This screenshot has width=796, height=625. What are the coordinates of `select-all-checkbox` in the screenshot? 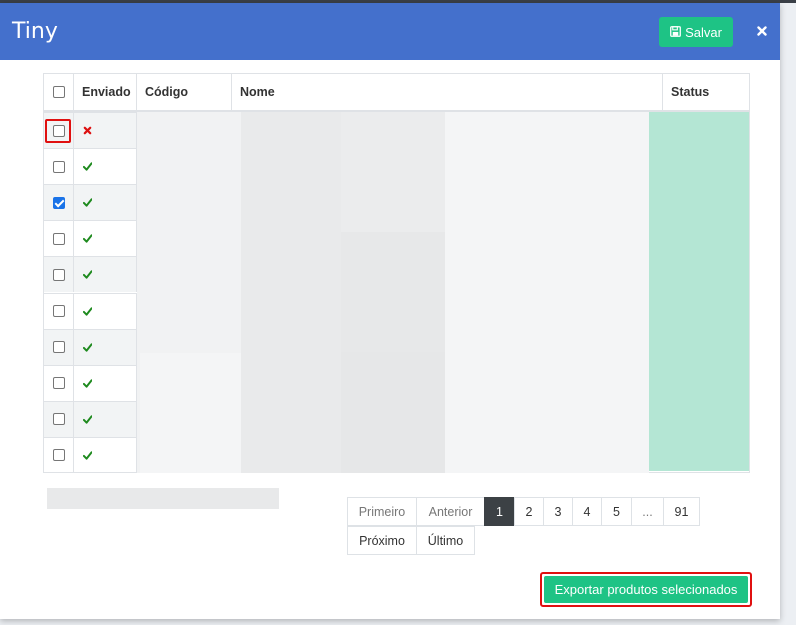 It's located at (58, 92).